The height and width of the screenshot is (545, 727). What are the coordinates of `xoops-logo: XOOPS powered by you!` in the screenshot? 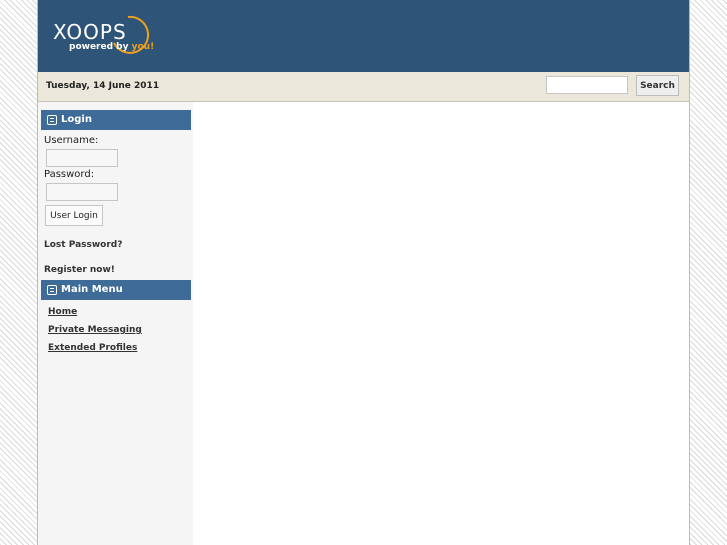 It's located at (103, 35).